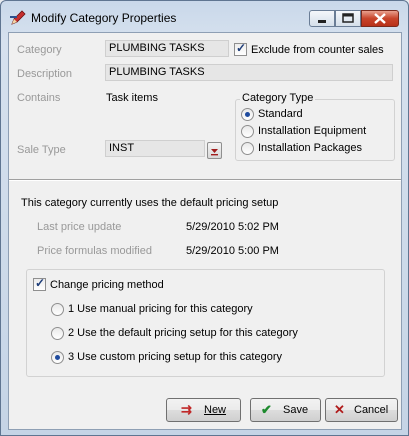  Describe the element at coordinates (45, 74) in the screenshot. I see `description-label: Description` at that location.